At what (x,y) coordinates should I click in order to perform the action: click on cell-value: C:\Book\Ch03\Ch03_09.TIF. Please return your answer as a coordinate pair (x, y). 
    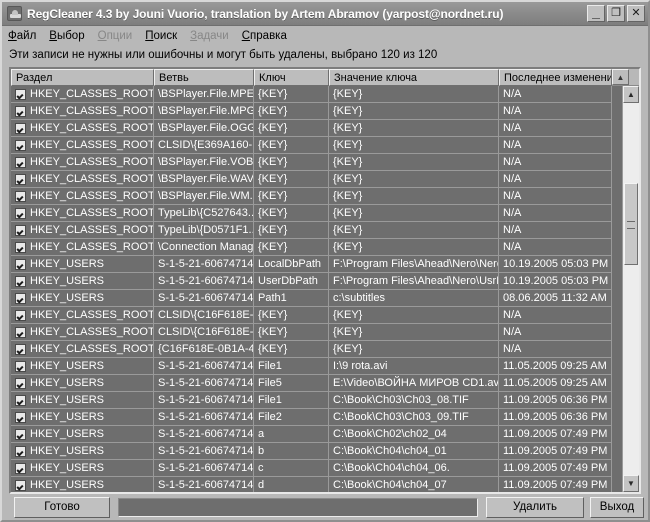
    Looking at the image, I should click on (414, 417).